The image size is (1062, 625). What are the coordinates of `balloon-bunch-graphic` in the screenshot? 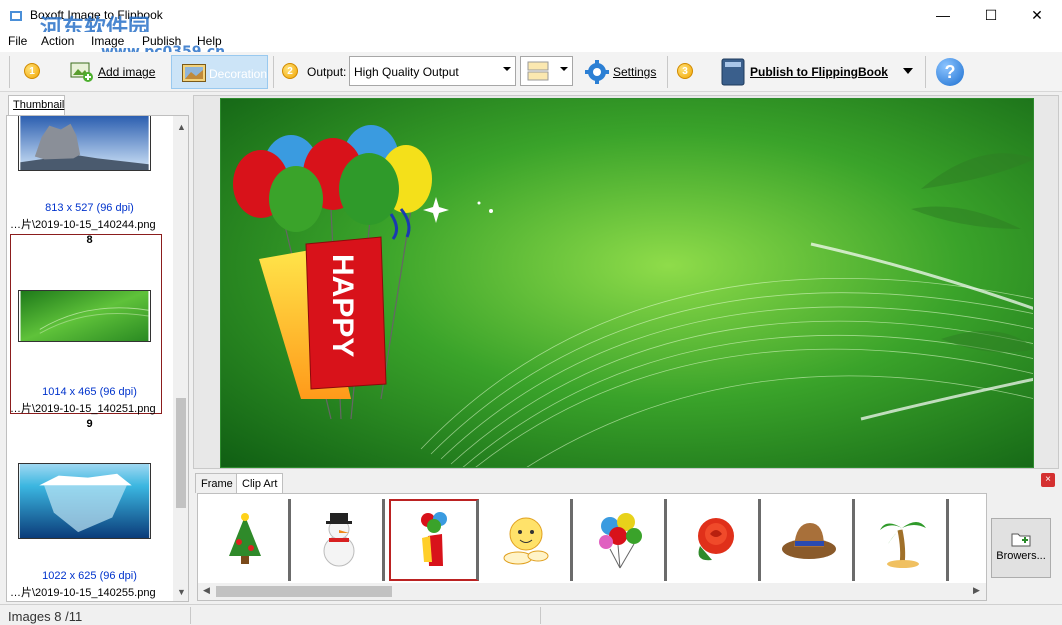 It's located at (620, 541).